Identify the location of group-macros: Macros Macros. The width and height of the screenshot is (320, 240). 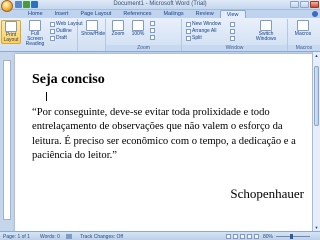
(304, 35).